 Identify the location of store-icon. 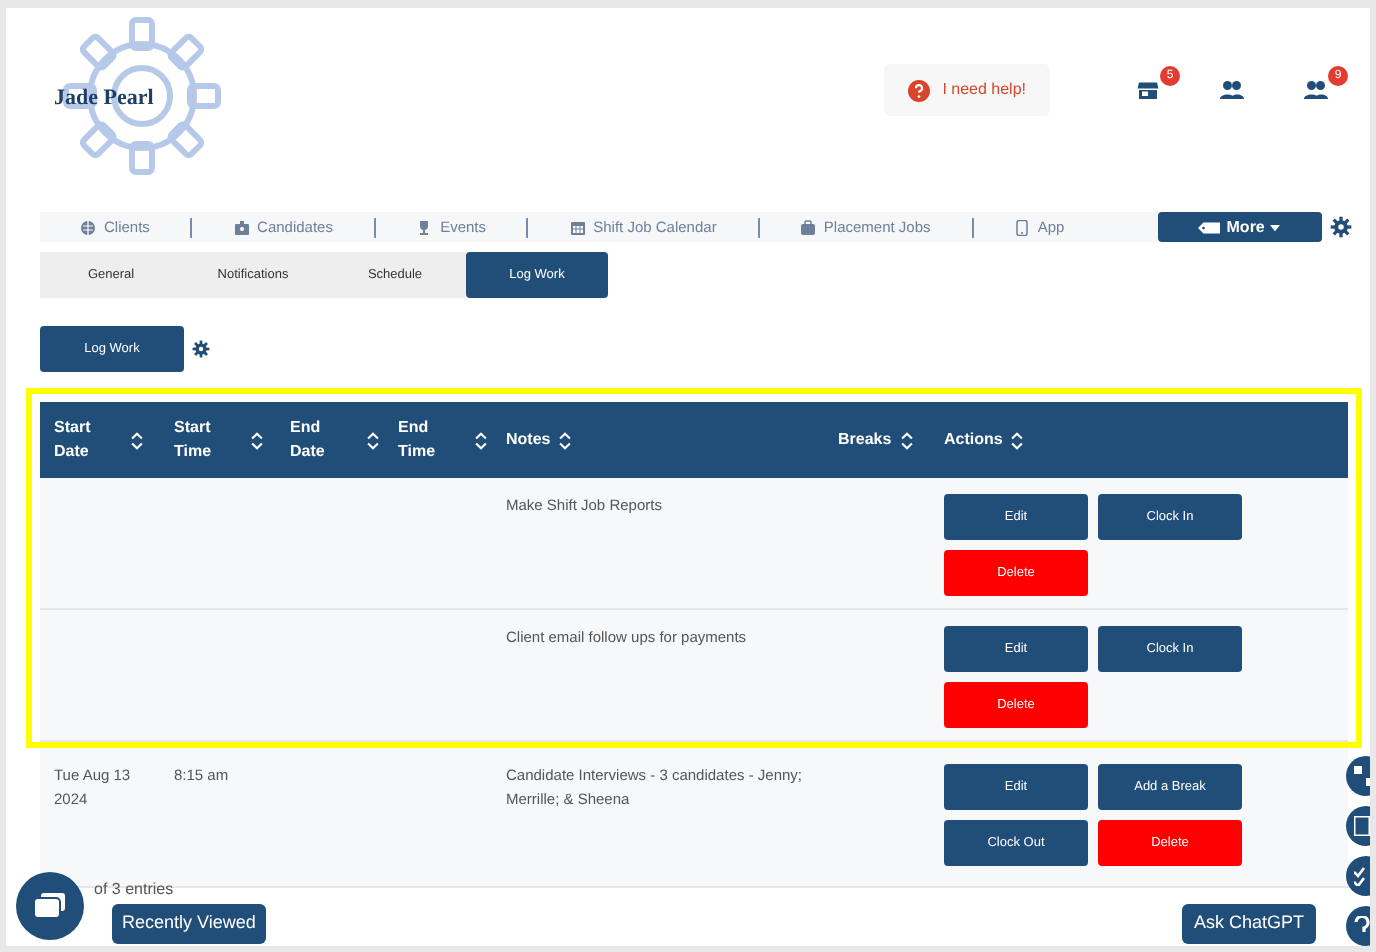
(1148, 90).